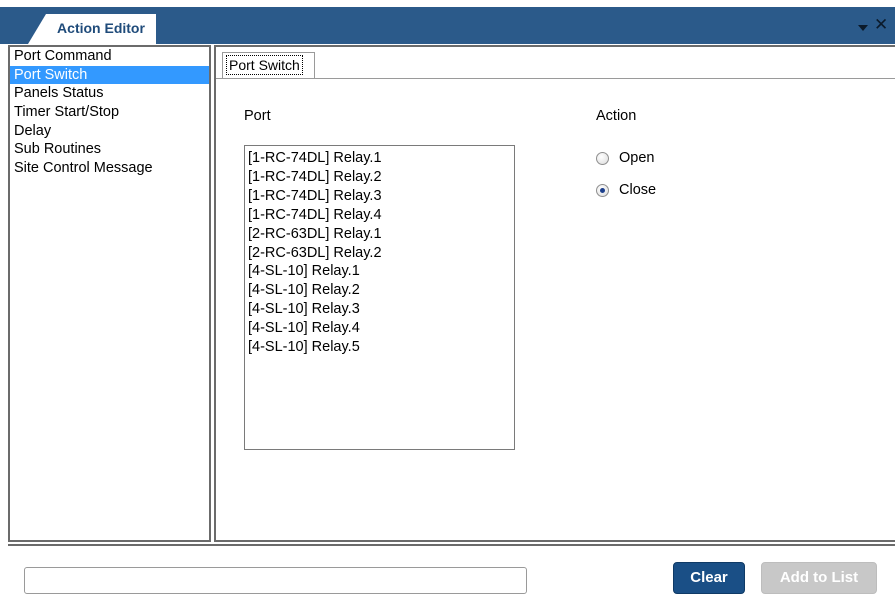  Describe the element at coordinates (636, 158) in the screenshot. I see `radio-open-label: Open` at that location.